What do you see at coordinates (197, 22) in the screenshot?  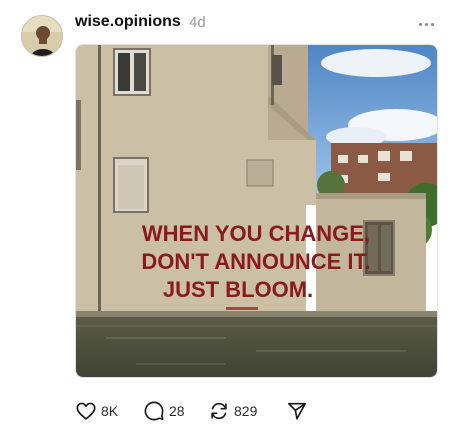 I see `post-timestamp: 4d` at bounding box center [197, 22].